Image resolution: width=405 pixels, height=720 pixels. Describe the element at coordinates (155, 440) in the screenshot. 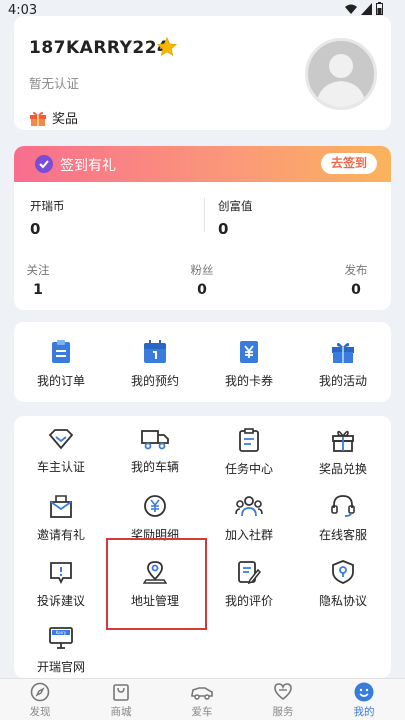

I see `truck-icon` at that location.